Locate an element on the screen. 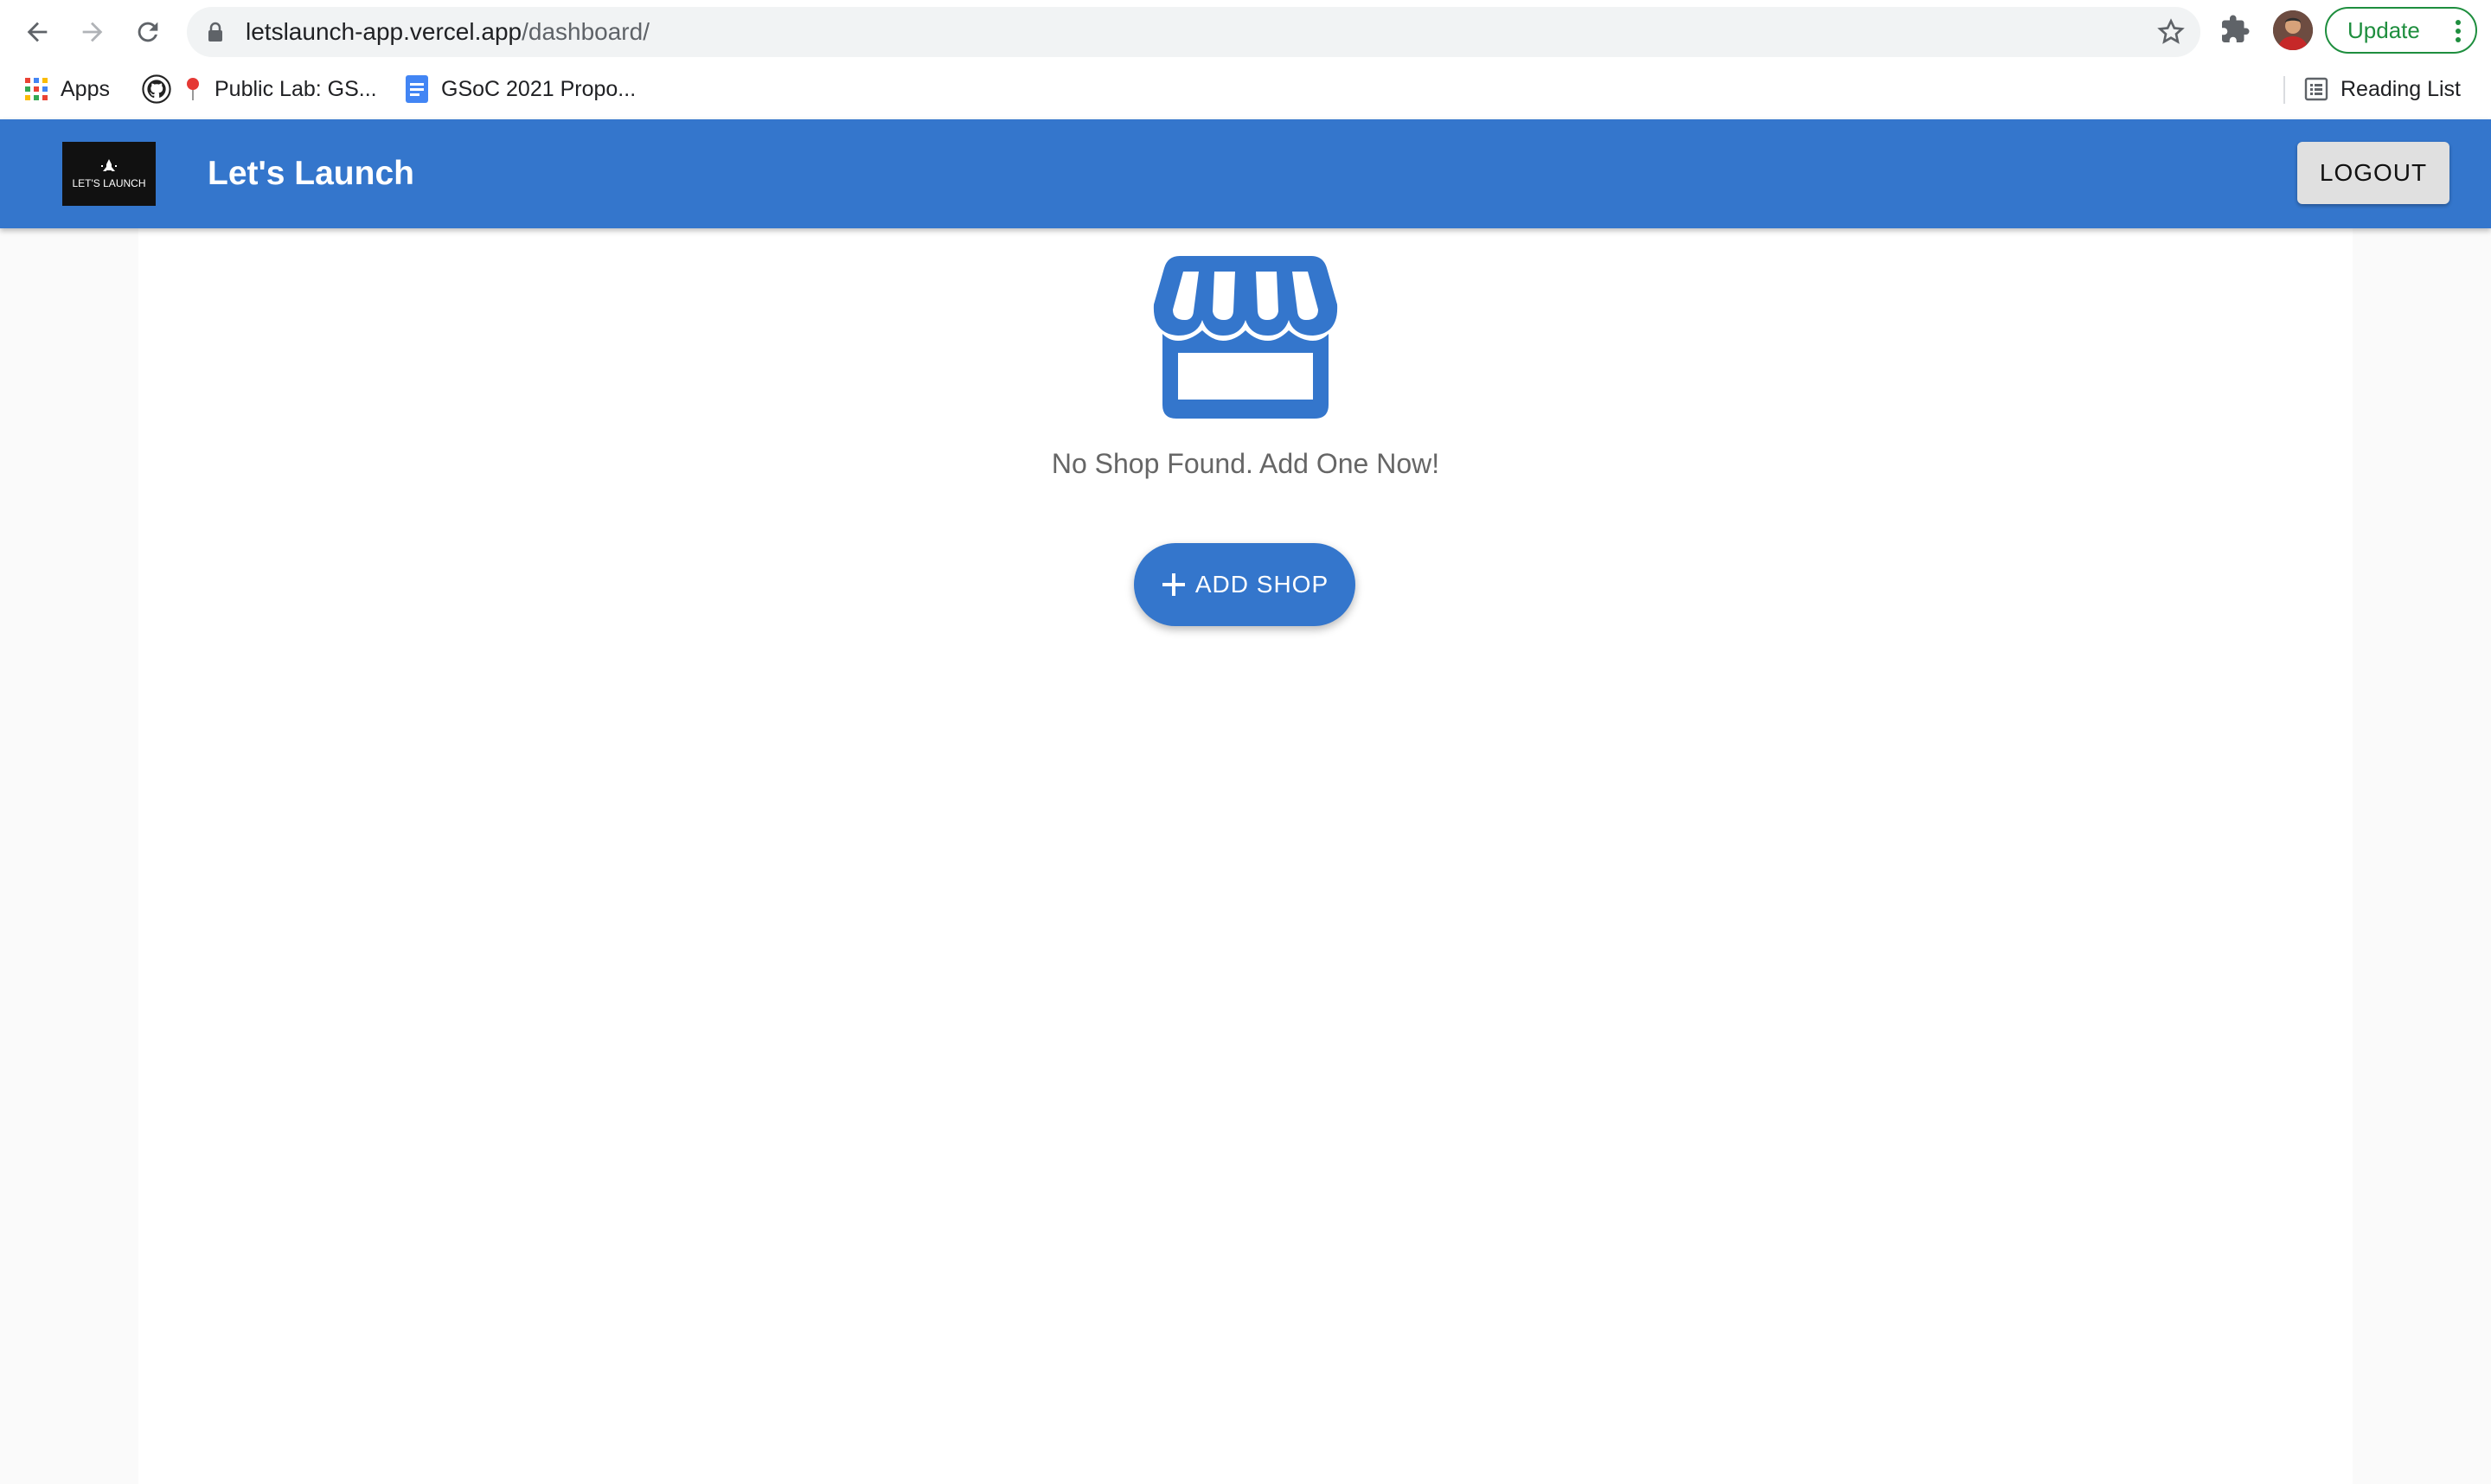 The width and height of the screenshot is (2491, 1484). reading-list-button: Reading List is located at coordinates (2382, 89).